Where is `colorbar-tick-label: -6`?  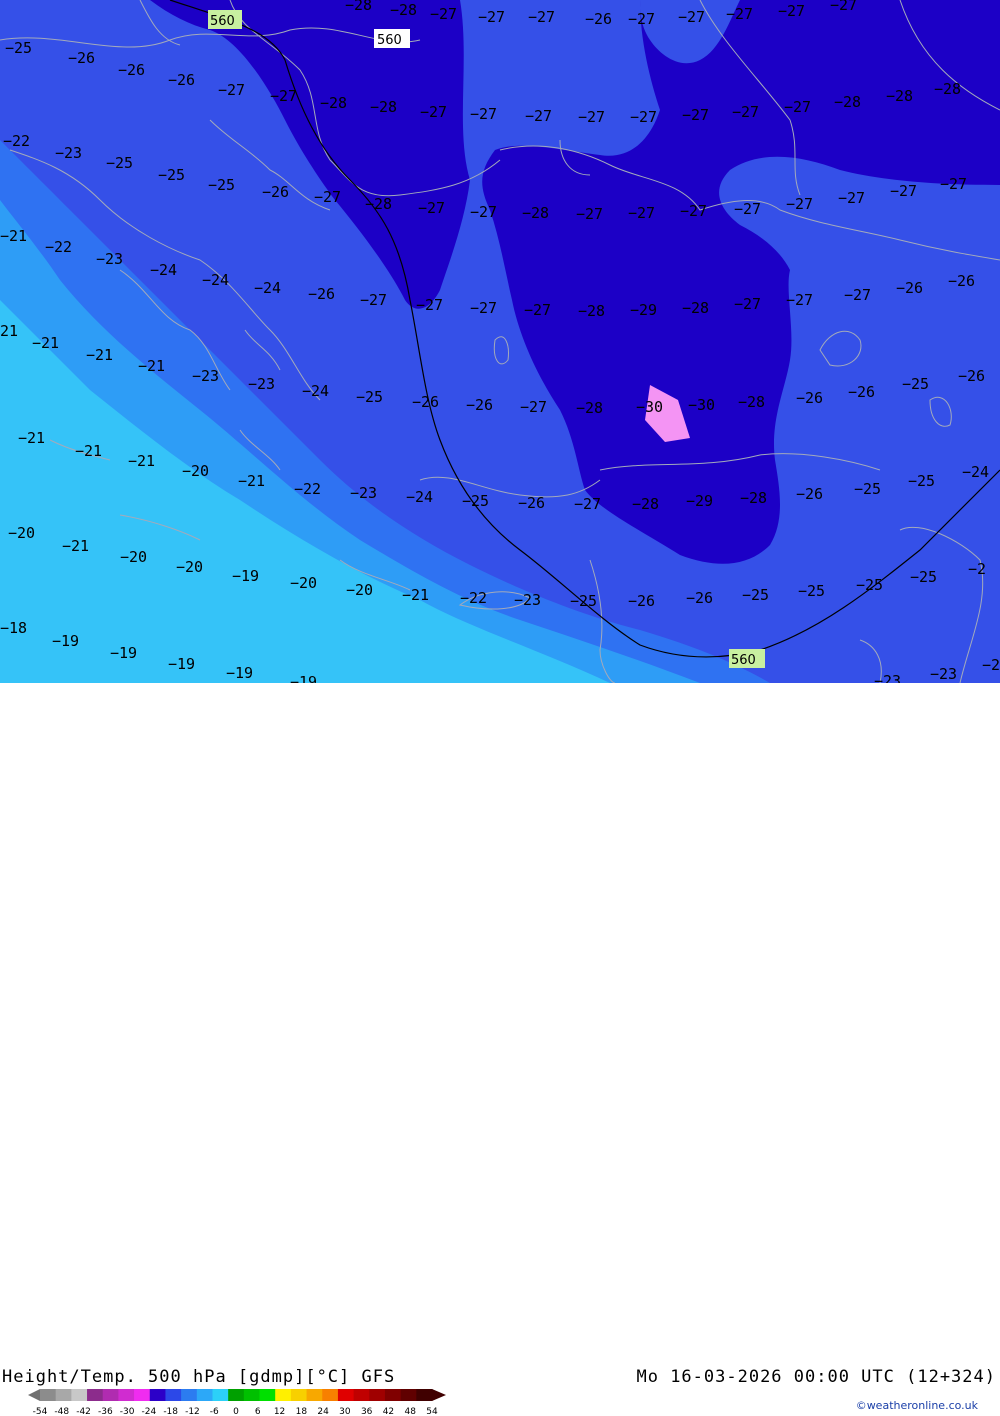
colorbar-tick-label: -6 is located at coordinates (214, 1411).